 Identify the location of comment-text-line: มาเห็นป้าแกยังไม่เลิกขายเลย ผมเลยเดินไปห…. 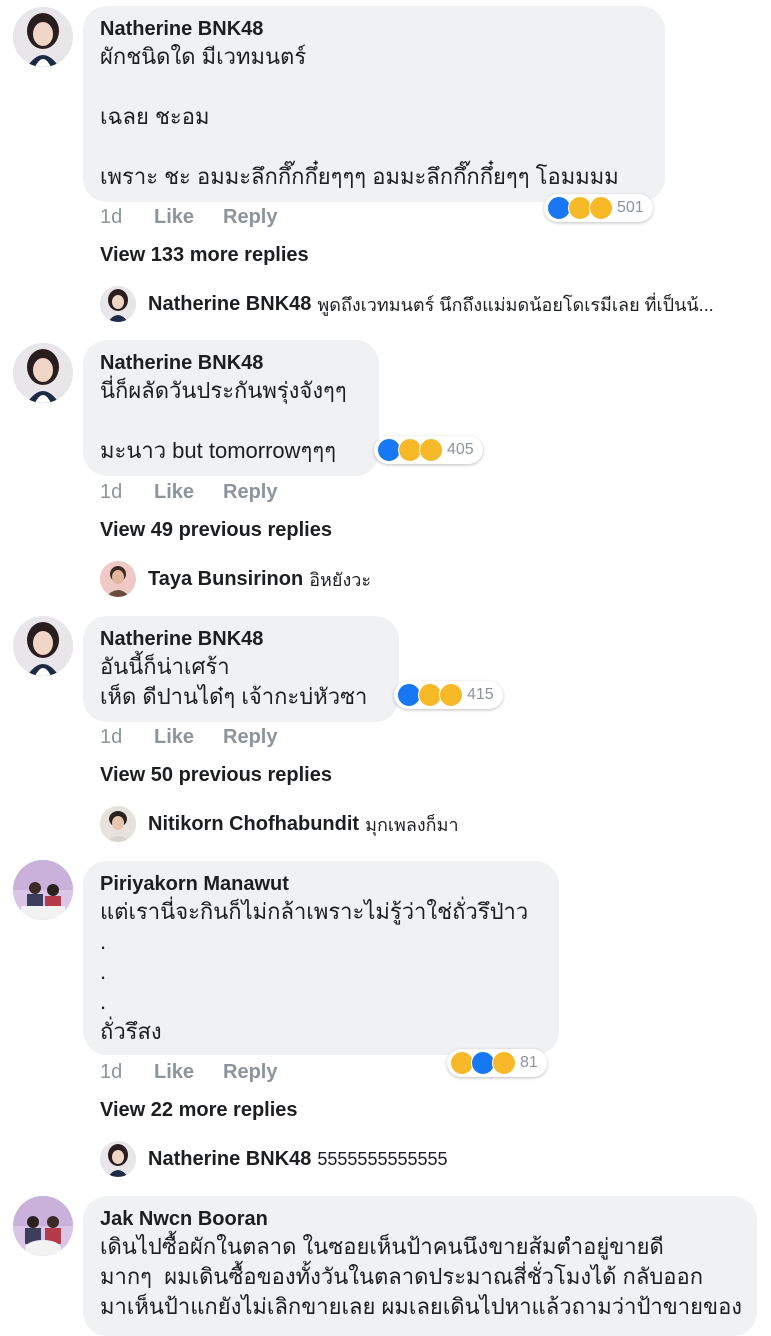
(421, 1306).